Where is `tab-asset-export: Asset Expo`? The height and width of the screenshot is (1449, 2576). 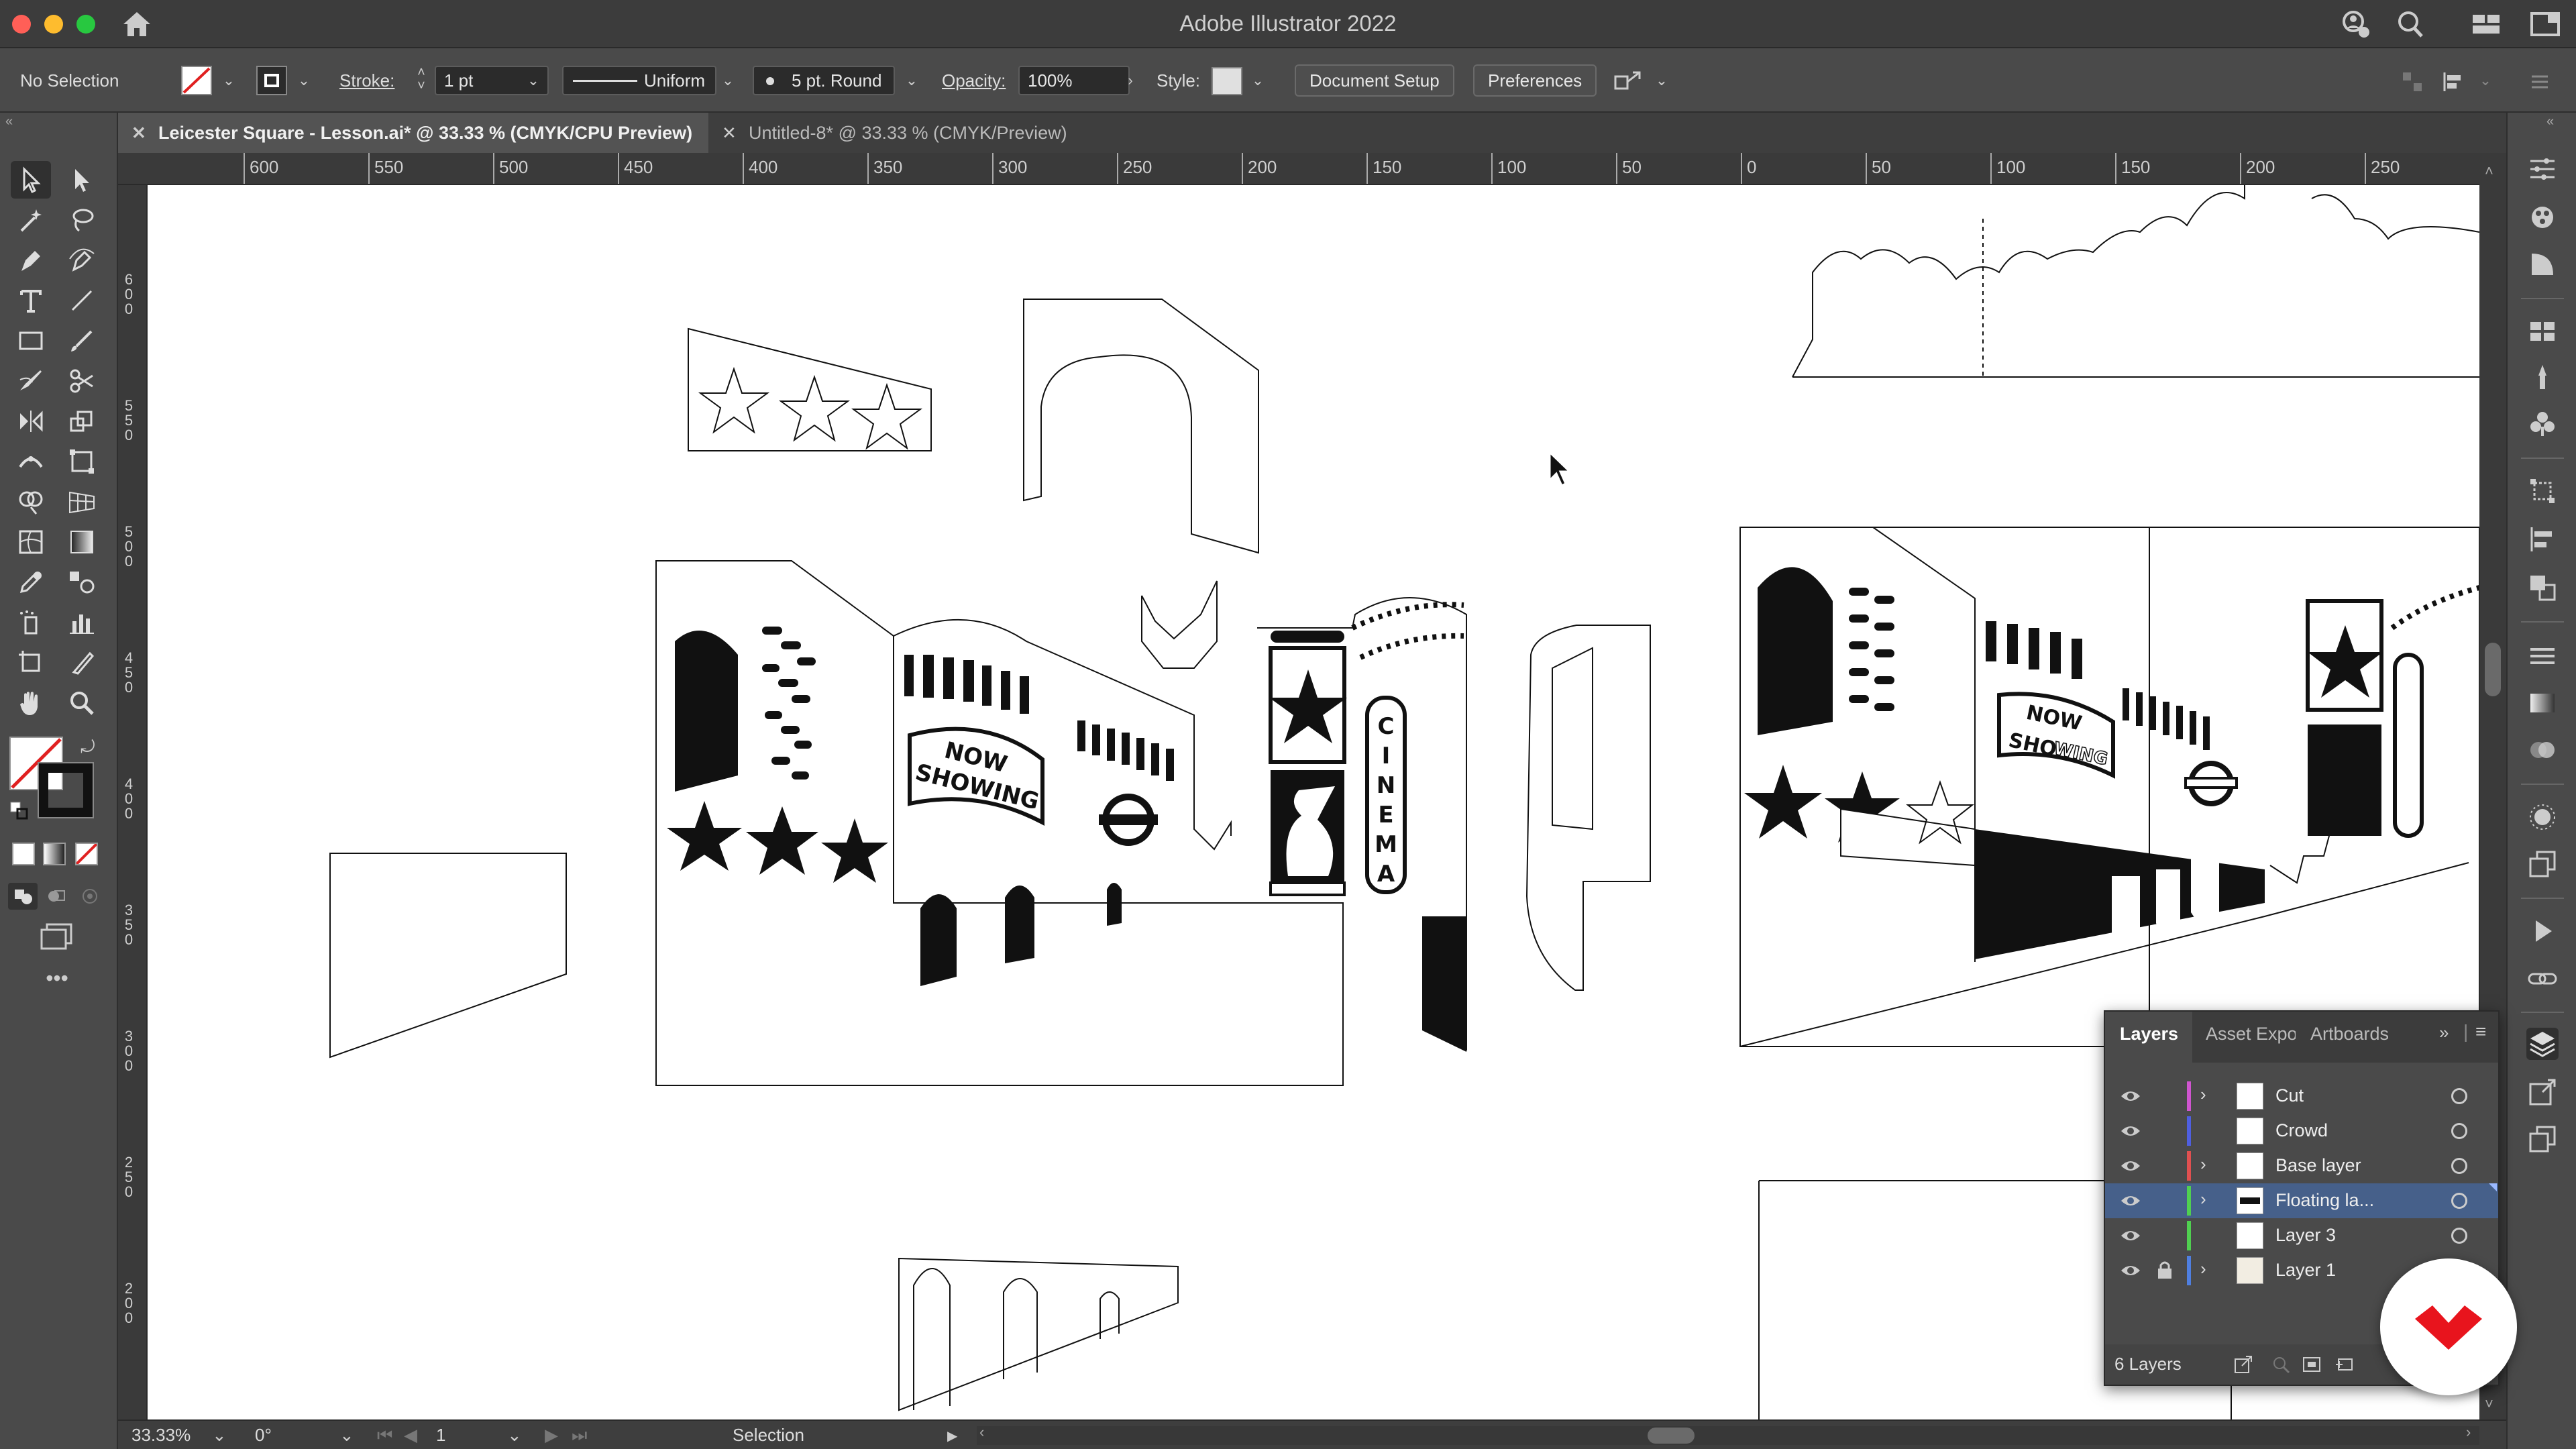
tab-asset-export: Asset Expo is located at coordinates (2251, 1034).